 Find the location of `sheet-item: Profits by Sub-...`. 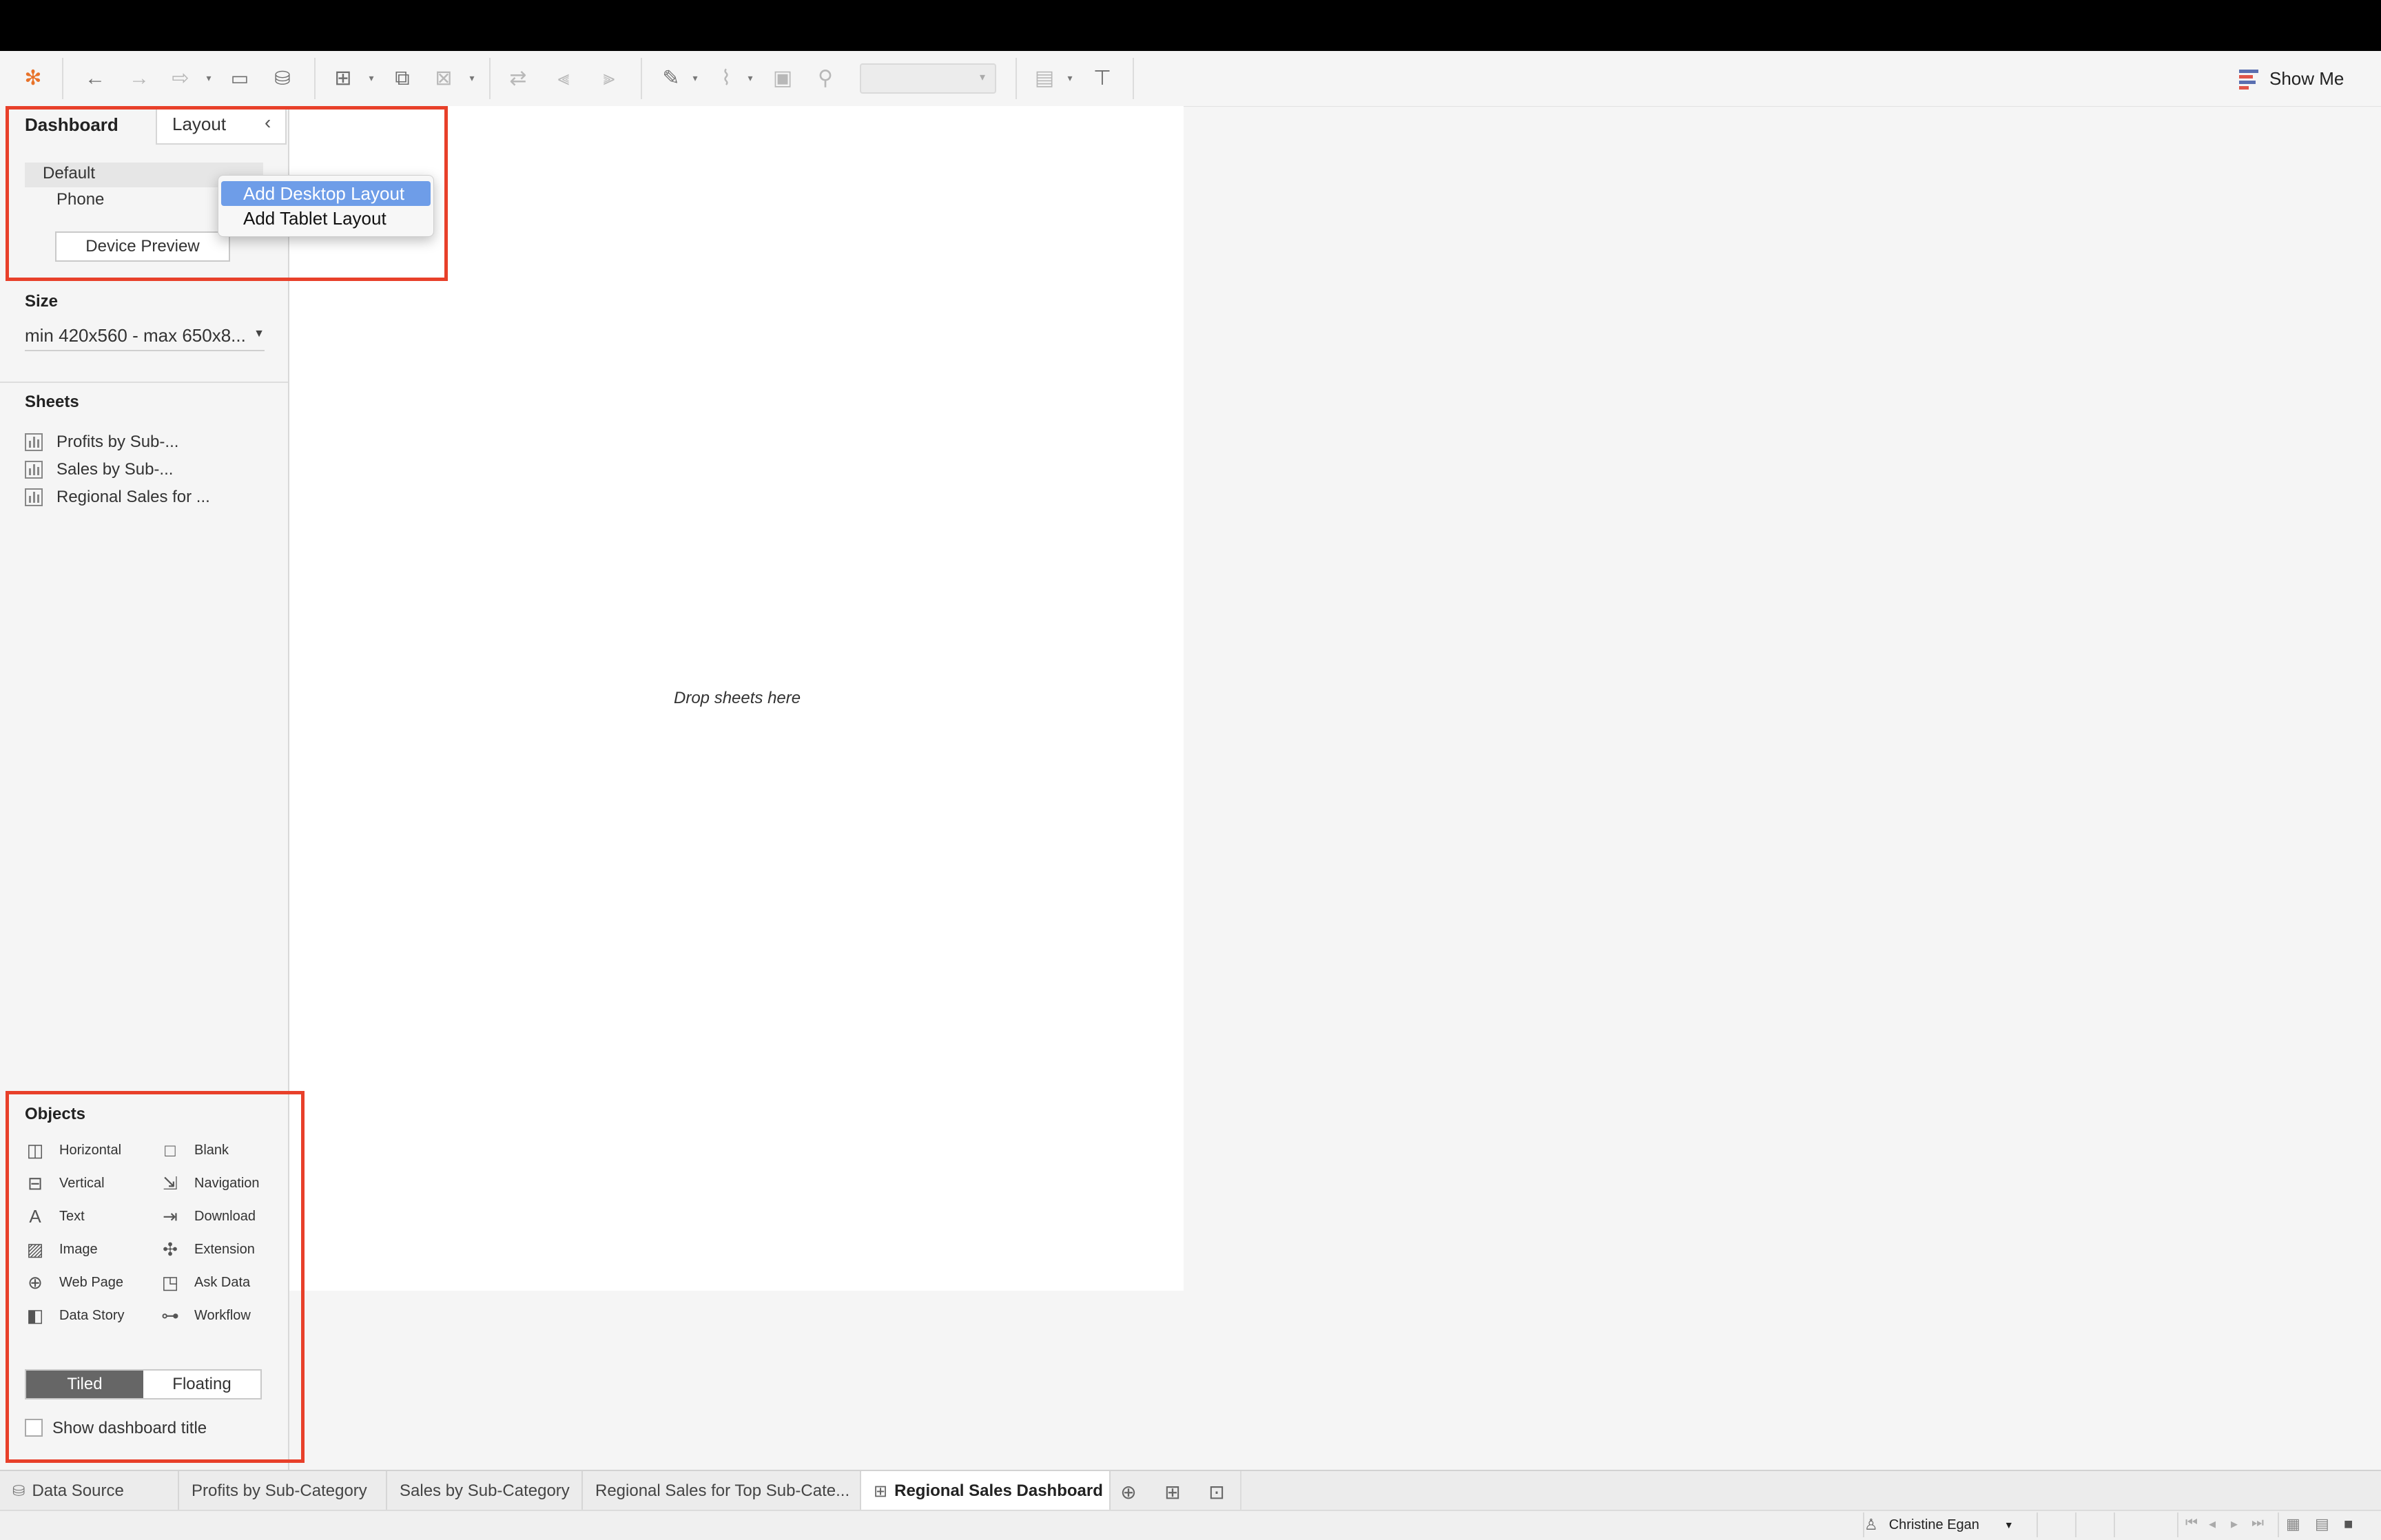

sheet-item: Profits by Sub-... is located at coordinates (102, 442).